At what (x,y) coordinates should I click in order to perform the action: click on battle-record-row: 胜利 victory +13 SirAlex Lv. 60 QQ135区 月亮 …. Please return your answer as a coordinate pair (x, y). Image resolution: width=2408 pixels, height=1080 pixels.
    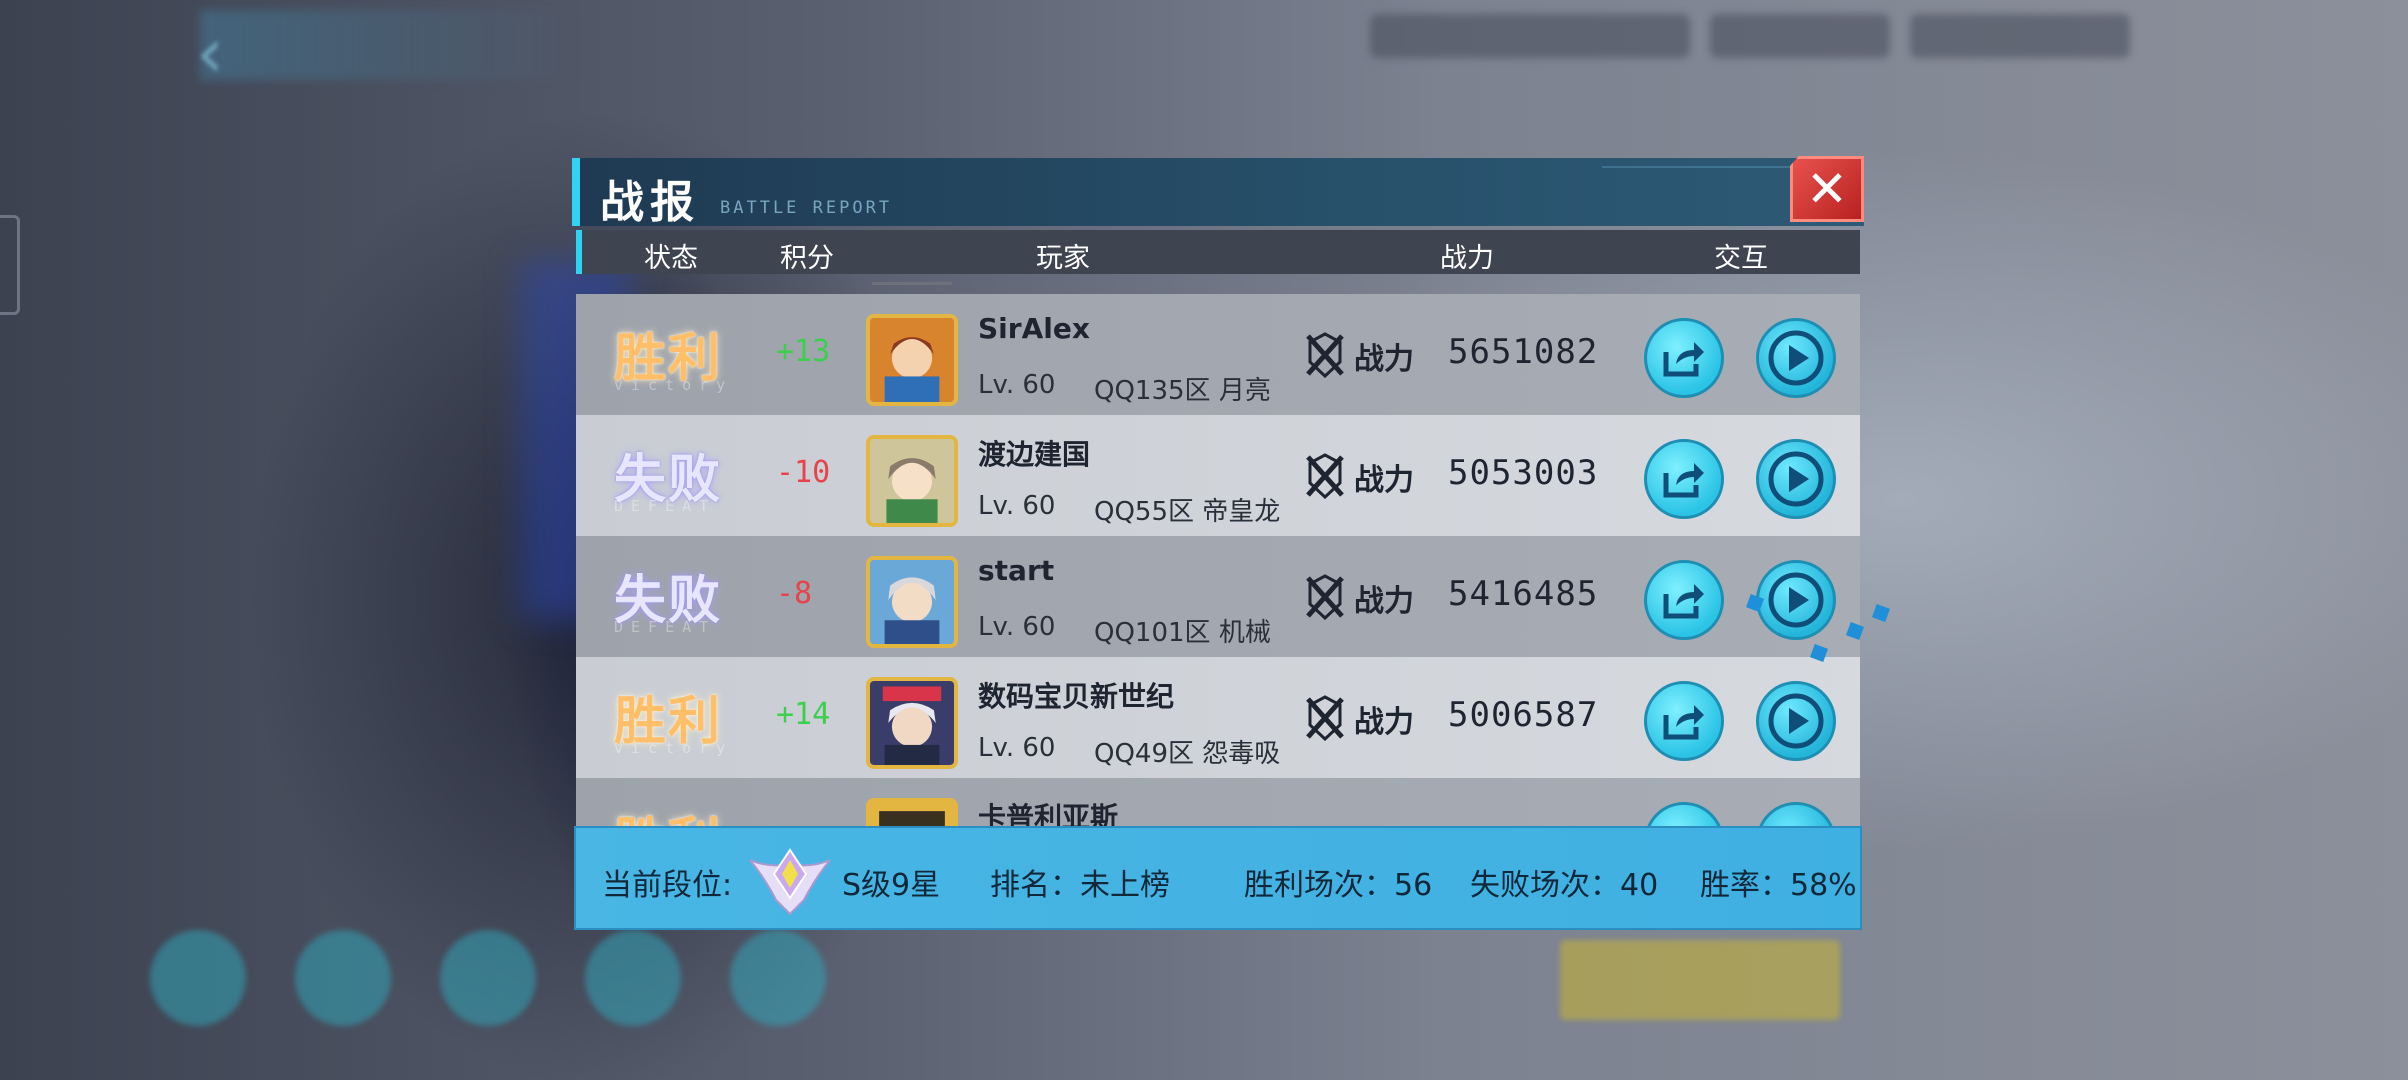
    Looking at the image, I should click on (1218, 354).